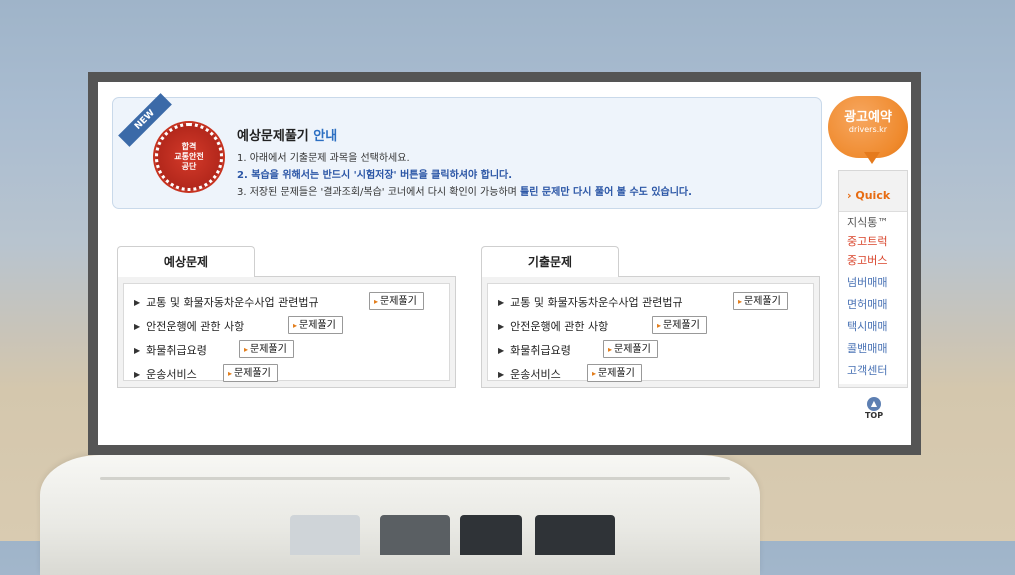 The height and width of the screenshot is (575, 1015). What do you see at coordinates (415, 478) in the screenshot?
I see `van-ridge` at bounding box center [415, 478].